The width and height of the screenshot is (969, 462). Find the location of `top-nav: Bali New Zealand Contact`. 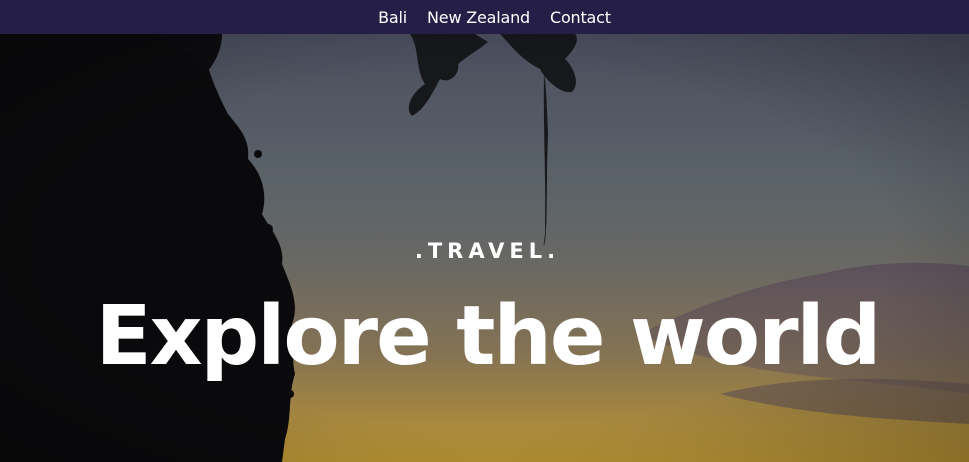

top-nav: Bali New Zealand Contact is located at coordinates (484, 17).